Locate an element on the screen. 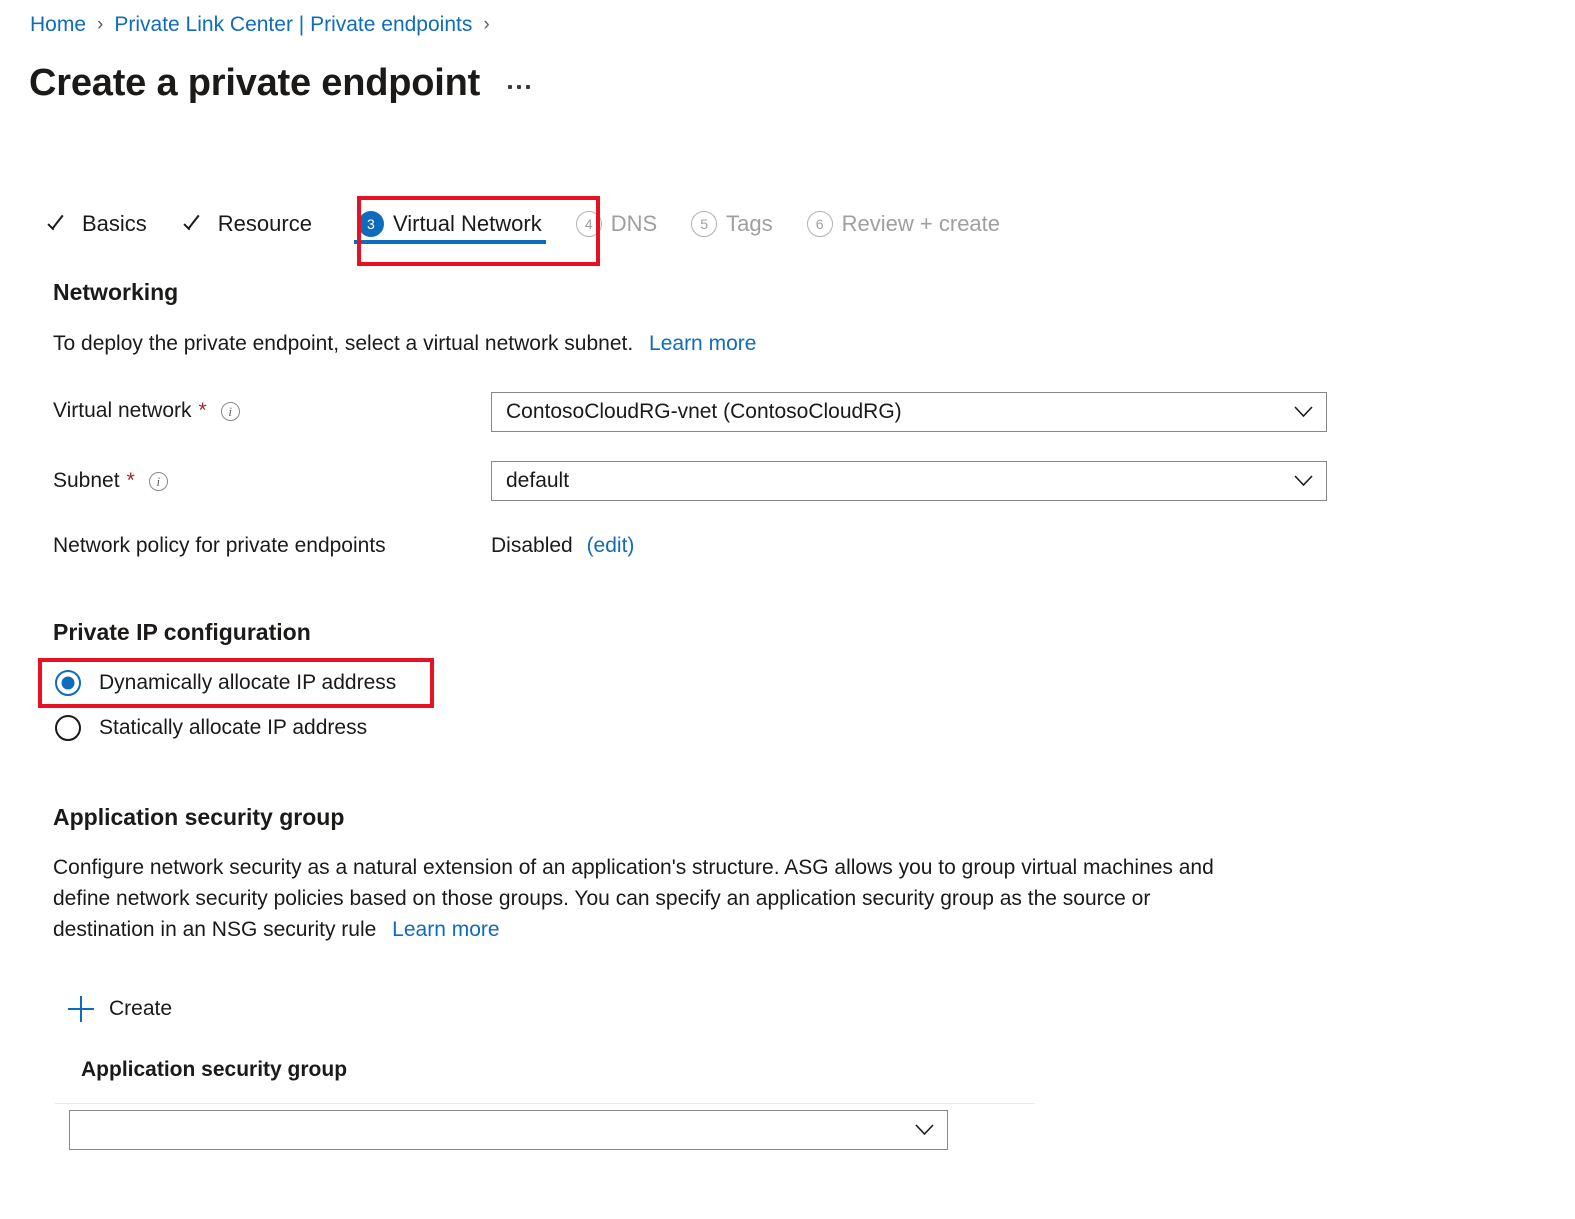 This screenshot has height=1219, width=1575. step-number-badge: 5 is located at coordinates (704, 224).